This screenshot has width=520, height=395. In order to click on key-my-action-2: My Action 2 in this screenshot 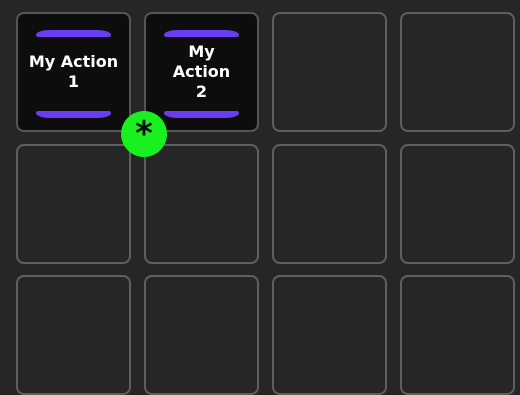, I will do `click(201, 72)`.